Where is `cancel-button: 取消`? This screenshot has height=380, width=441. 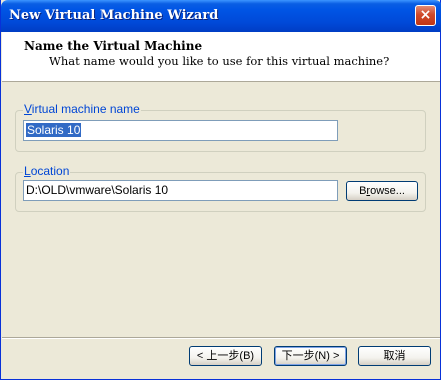 cancel-button: 取消 is located at coordinates (394, 356).